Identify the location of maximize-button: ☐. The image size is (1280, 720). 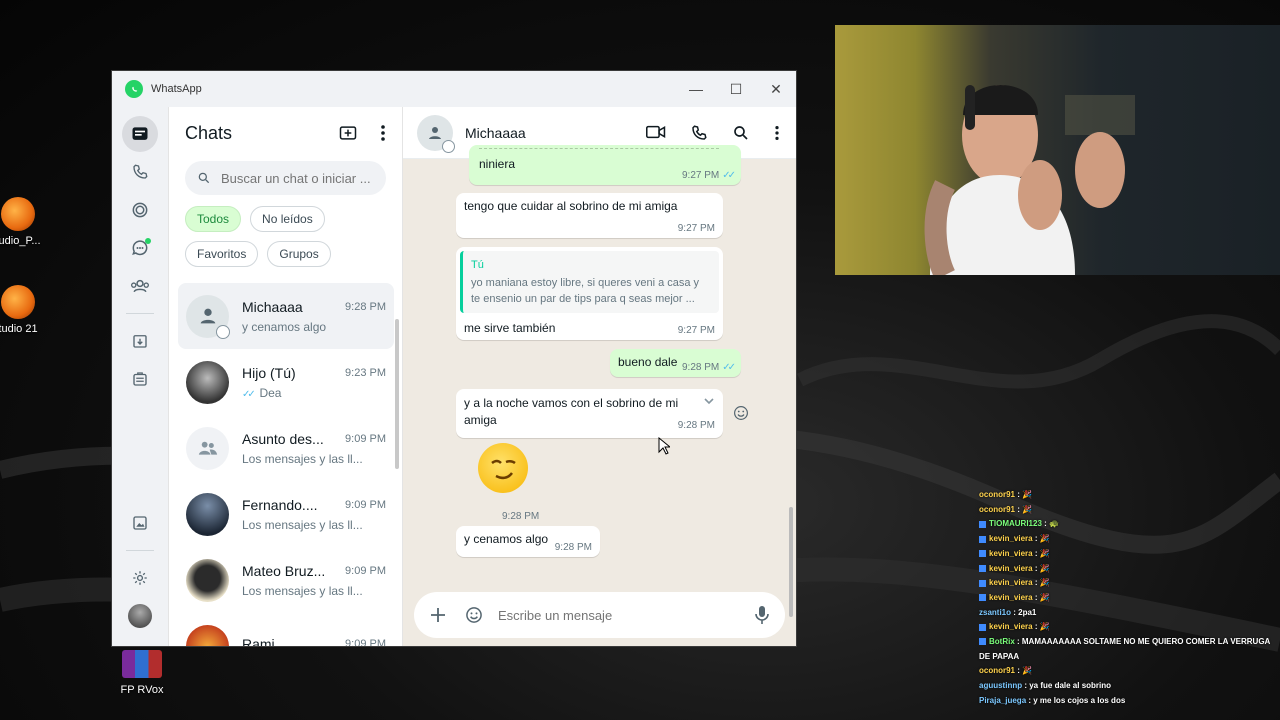
(736, 89).